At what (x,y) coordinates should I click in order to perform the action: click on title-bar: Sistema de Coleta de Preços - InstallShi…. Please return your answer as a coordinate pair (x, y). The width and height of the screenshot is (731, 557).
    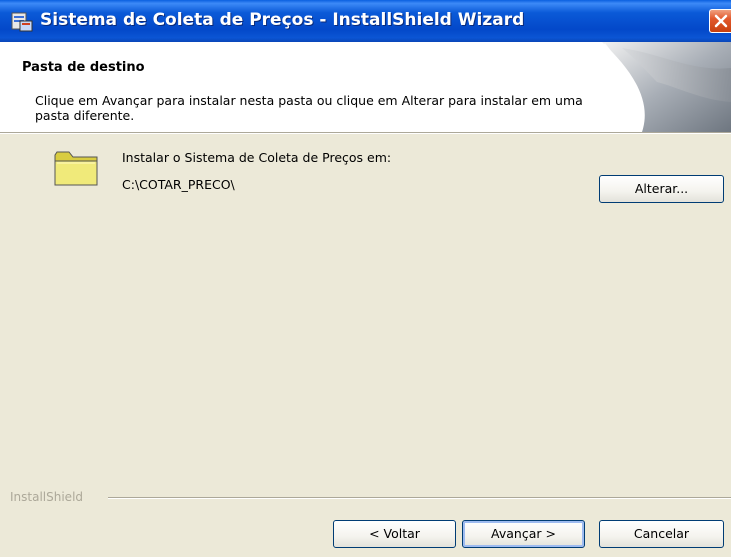
    Looking at the image, I should click on (365, 21).